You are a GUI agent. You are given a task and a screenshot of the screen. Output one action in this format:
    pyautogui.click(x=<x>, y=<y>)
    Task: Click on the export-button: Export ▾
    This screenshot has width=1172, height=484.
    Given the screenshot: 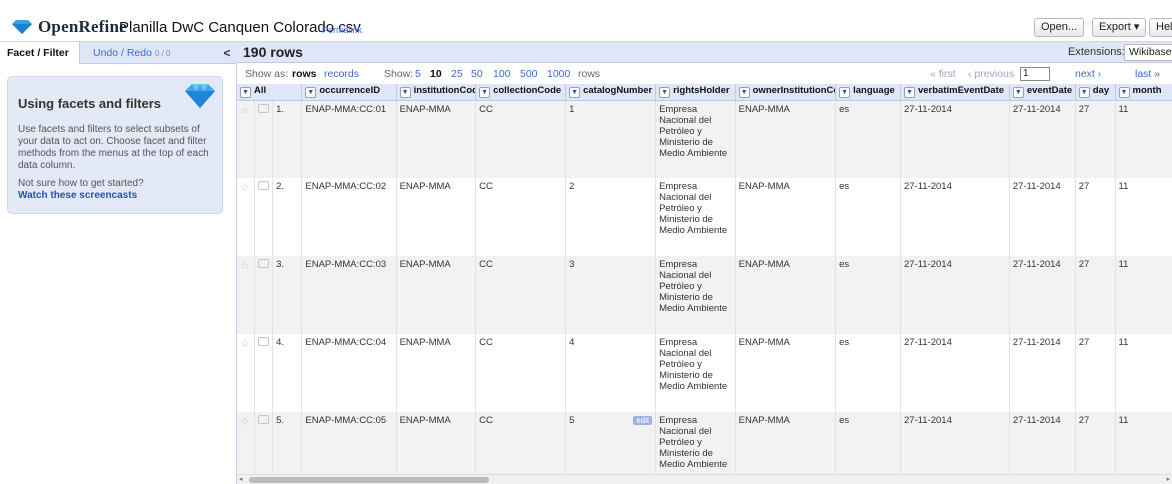 What is the action you would take?
    pyautogui.click(x=1119, y=27)
    